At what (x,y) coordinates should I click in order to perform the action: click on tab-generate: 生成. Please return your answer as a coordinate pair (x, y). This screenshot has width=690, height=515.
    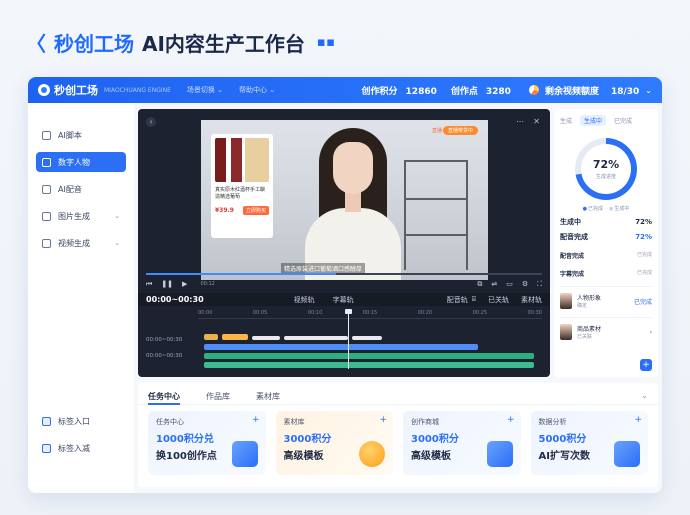
    Looking at the image, I should click on (566, 120).